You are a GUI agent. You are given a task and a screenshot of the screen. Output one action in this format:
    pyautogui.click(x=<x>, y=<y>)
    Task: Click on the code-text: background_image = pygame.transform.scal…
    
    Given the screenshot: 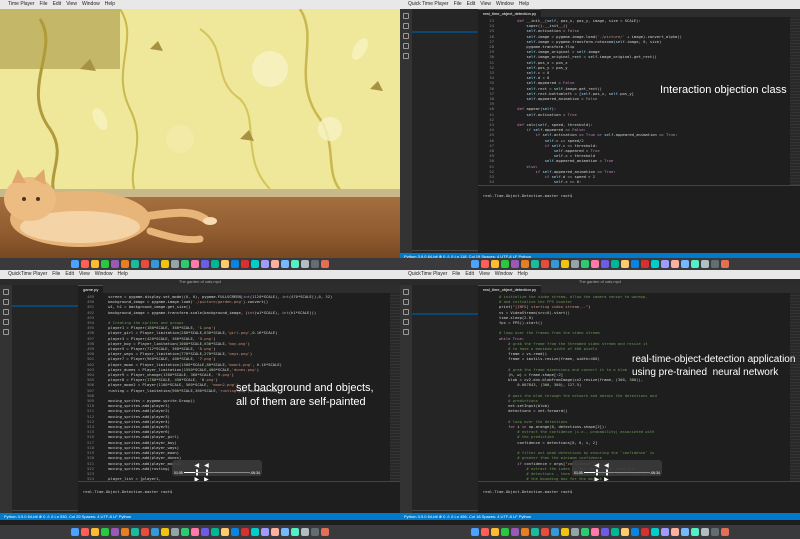 What is the action you would take?
    pyautogui.click(x=207, y=312)
    